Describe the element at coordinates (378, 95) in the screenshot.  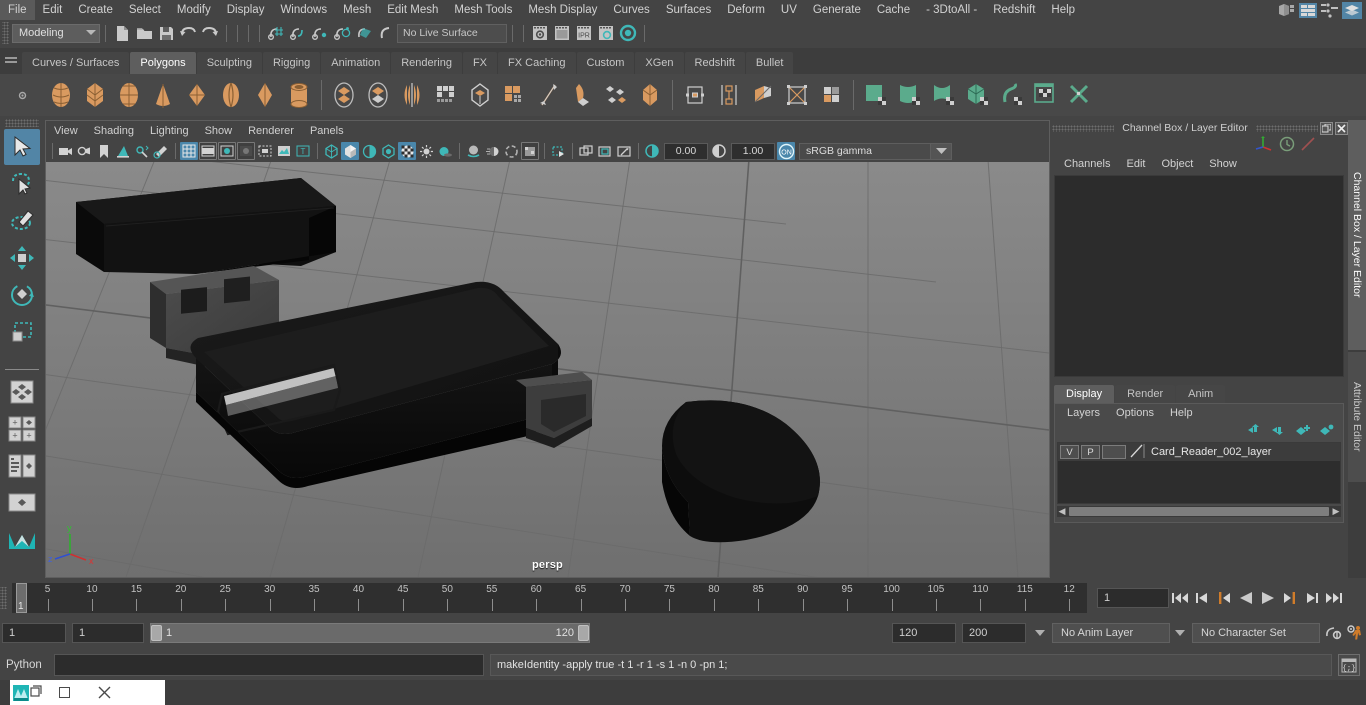
I see `poly-separate-icon` at that location.